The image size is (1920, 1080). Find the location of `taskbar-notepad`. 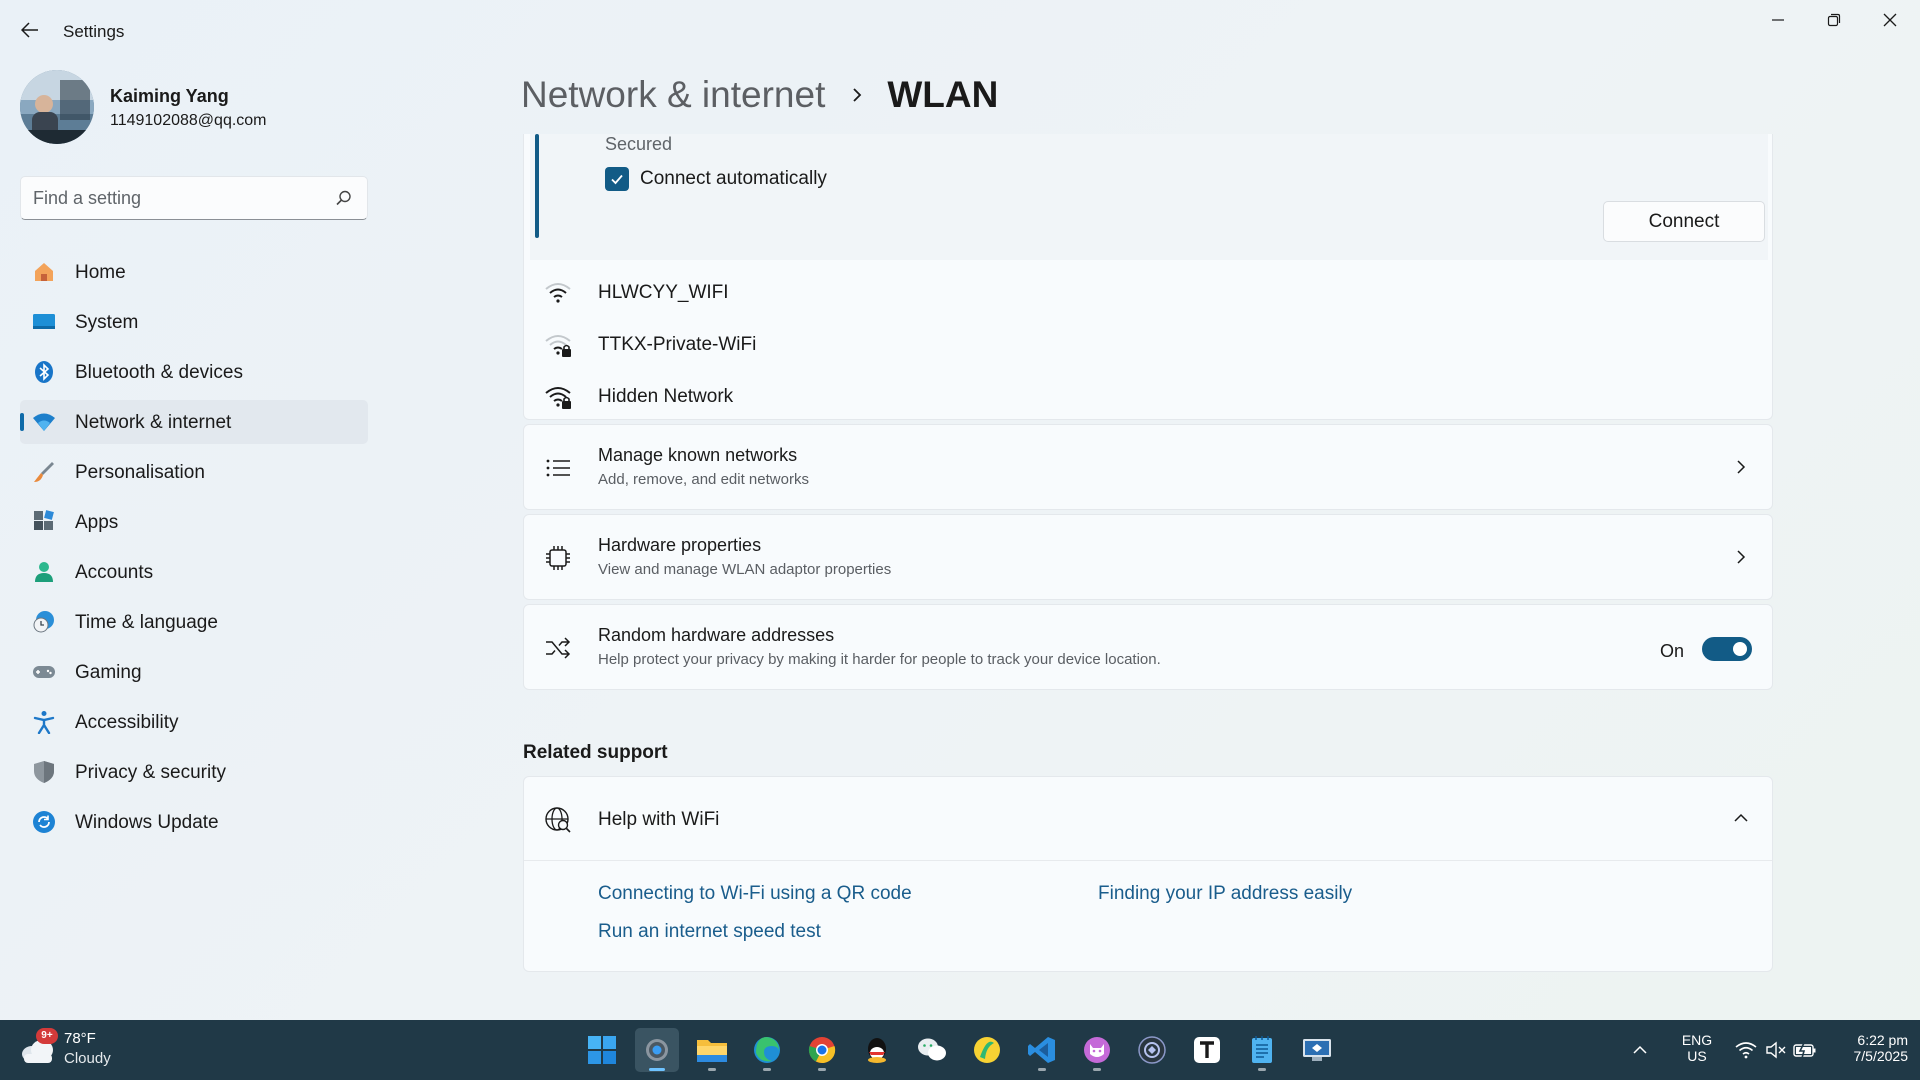

taskbar-notepad is located at coordinates (1262, 1050).